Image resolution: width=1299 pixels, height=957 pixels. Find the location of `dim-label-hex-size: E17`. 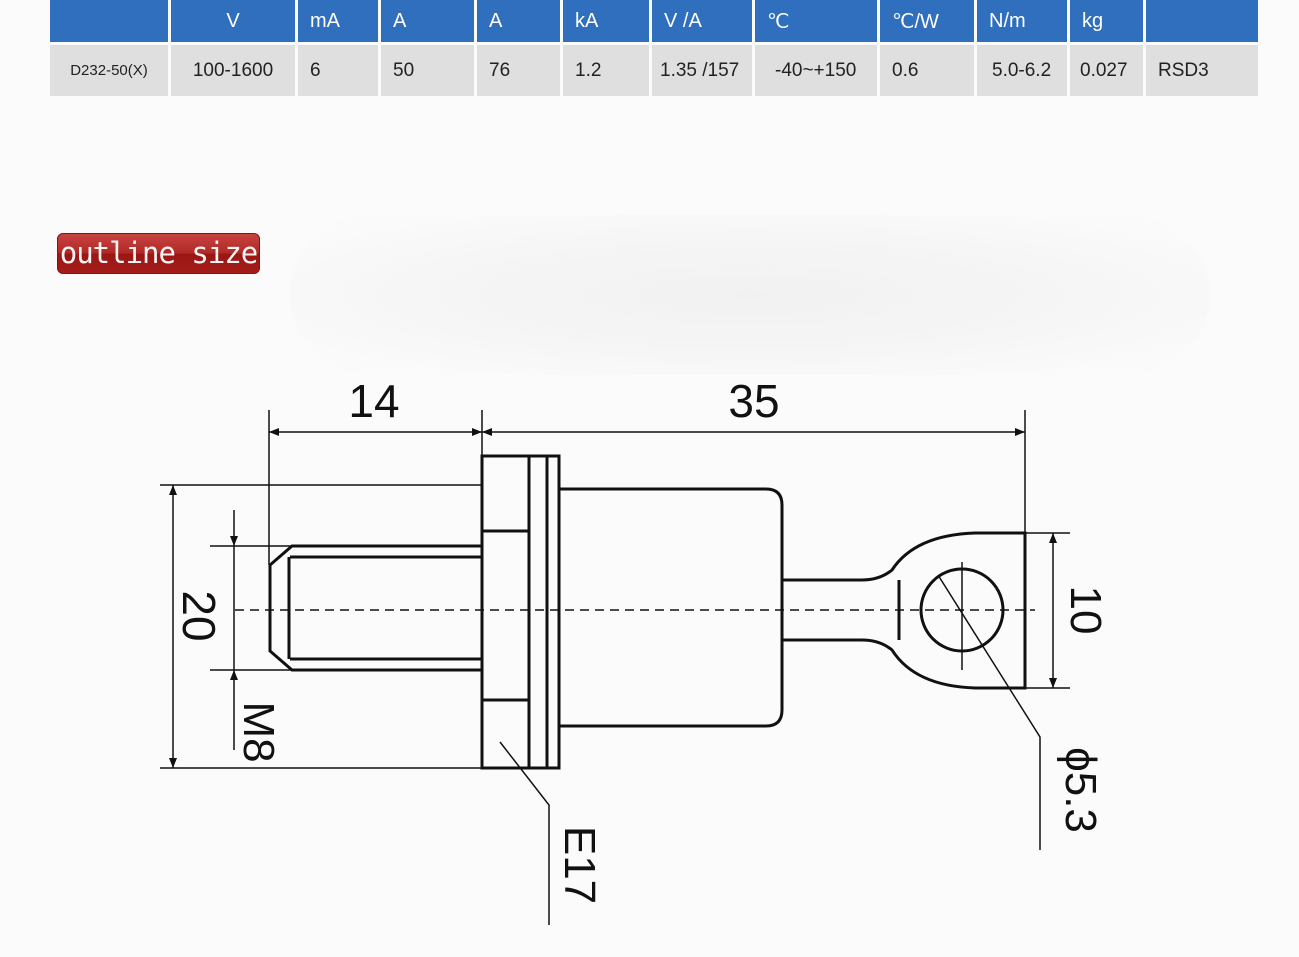

dim-label-hex-size: E17 is located at coordinates (579, 865).